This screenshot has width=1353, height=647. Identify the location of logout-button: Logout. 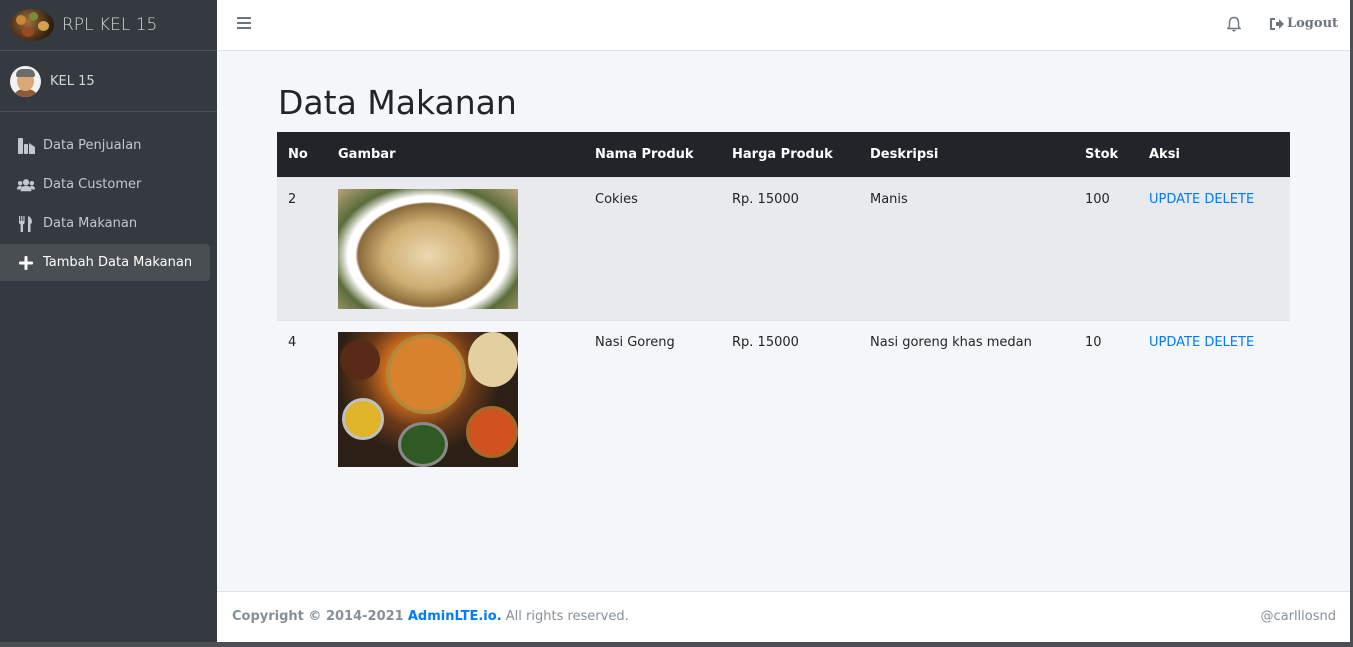
(1304, 23).